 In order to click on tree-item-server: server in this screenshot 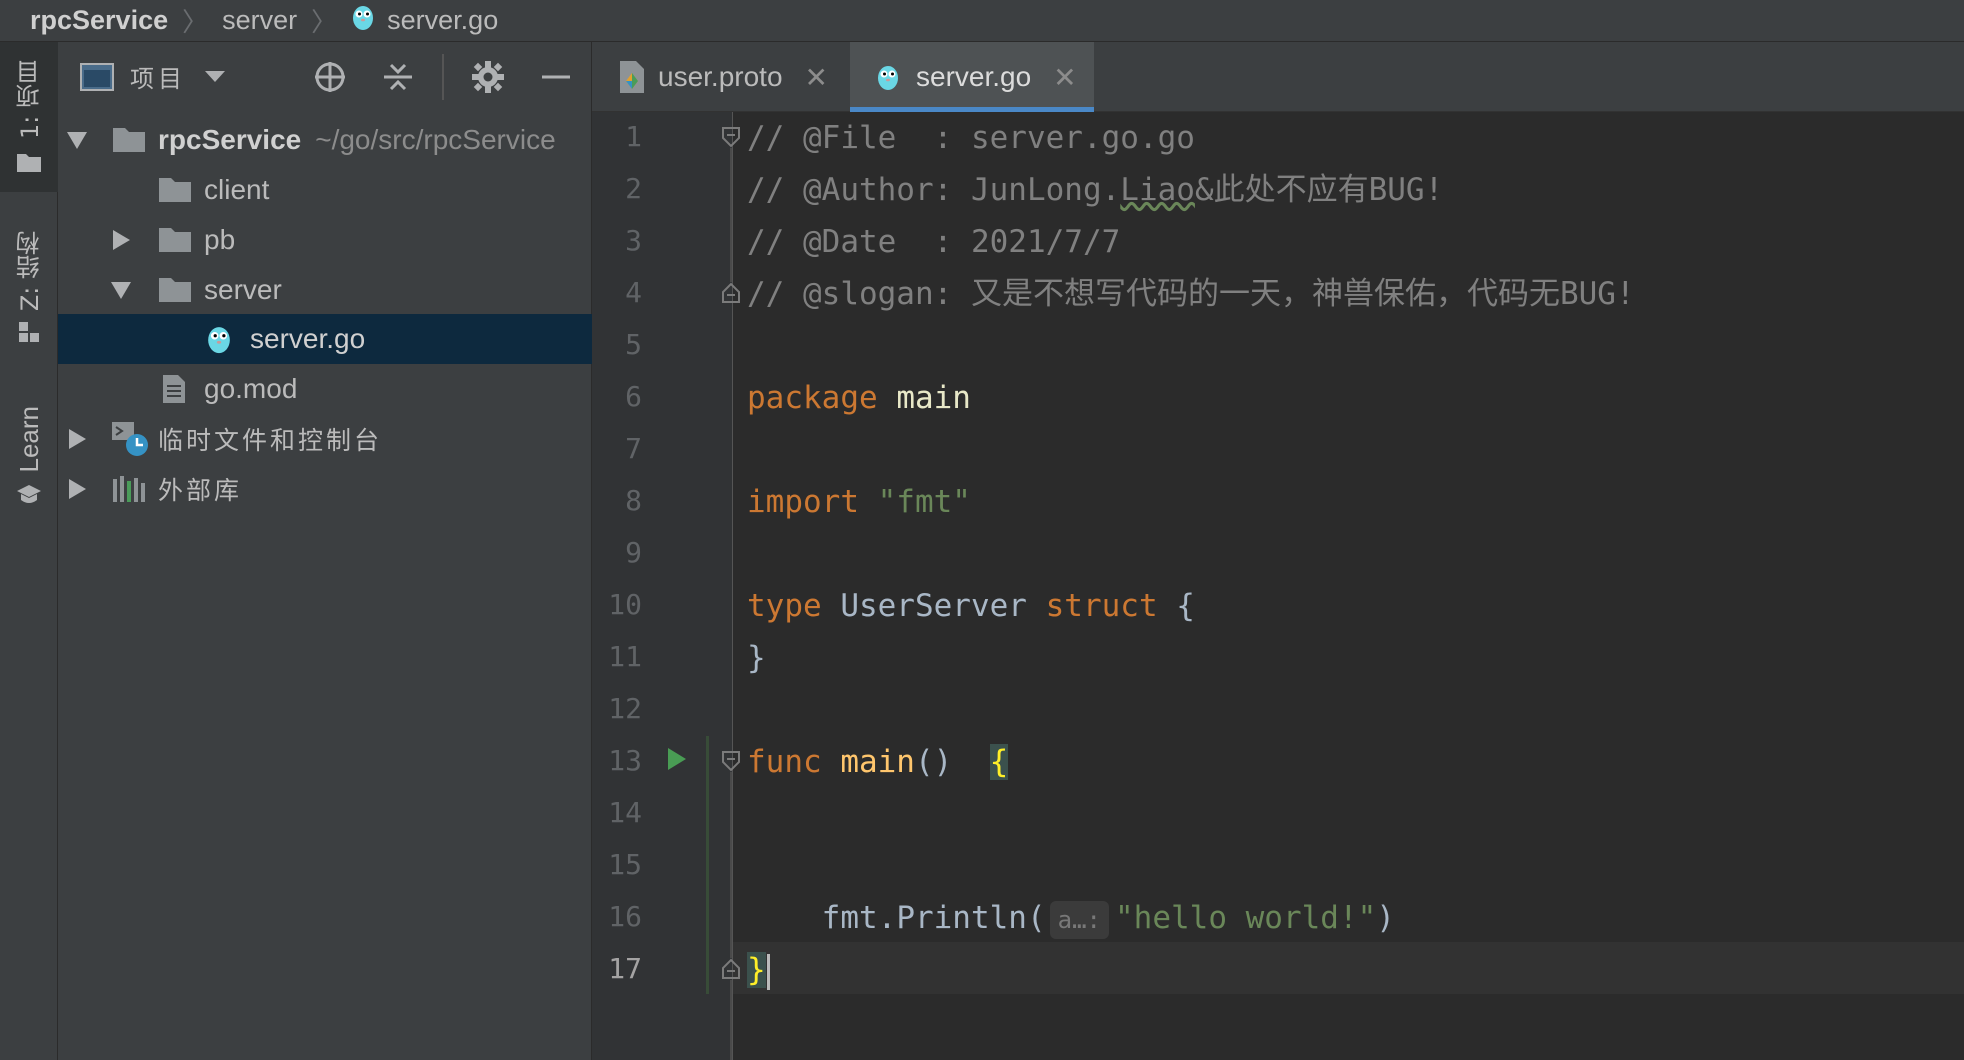, I will do `click(325, 290)`.